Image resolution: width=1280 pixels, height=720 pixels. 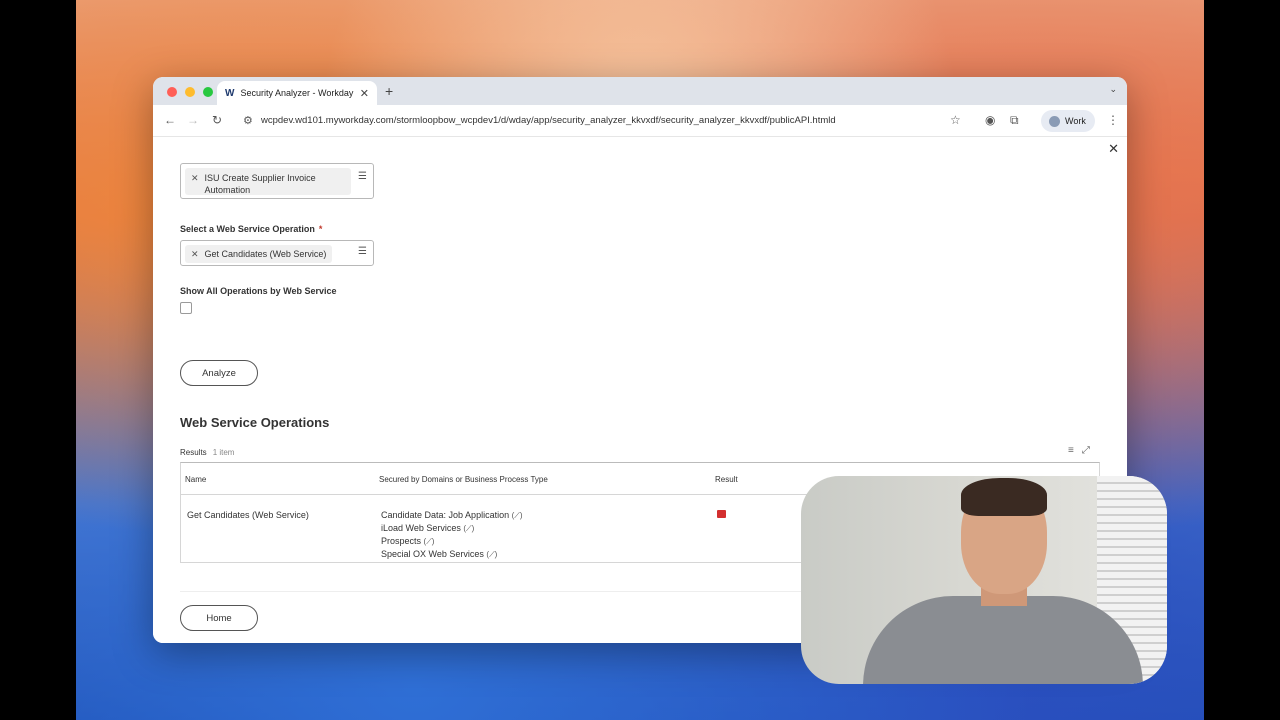 I want to click on section-title: Web Service Operations, so click(x=255, y=422).